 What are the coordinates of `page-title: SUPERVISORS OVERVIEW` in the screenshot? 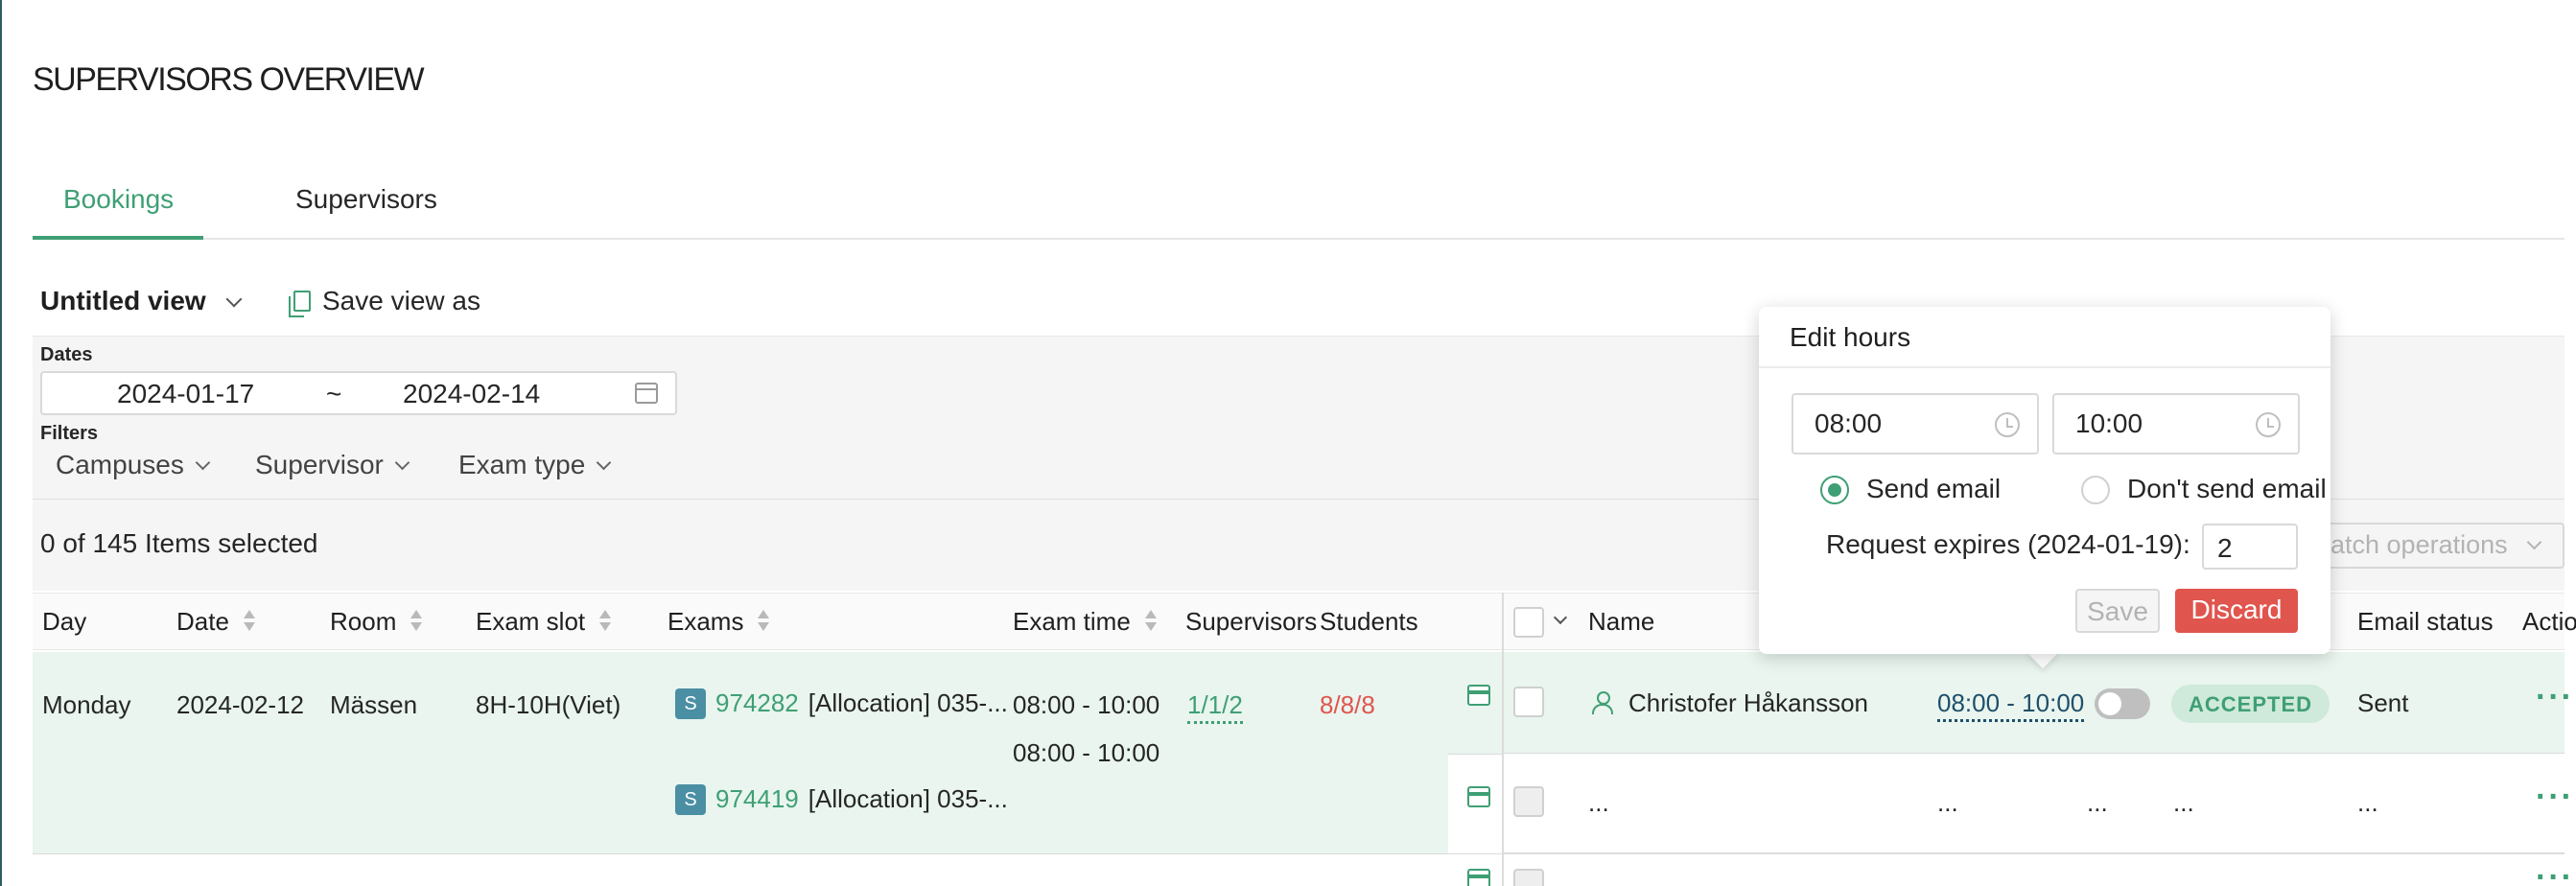 It's located at (229, 79).